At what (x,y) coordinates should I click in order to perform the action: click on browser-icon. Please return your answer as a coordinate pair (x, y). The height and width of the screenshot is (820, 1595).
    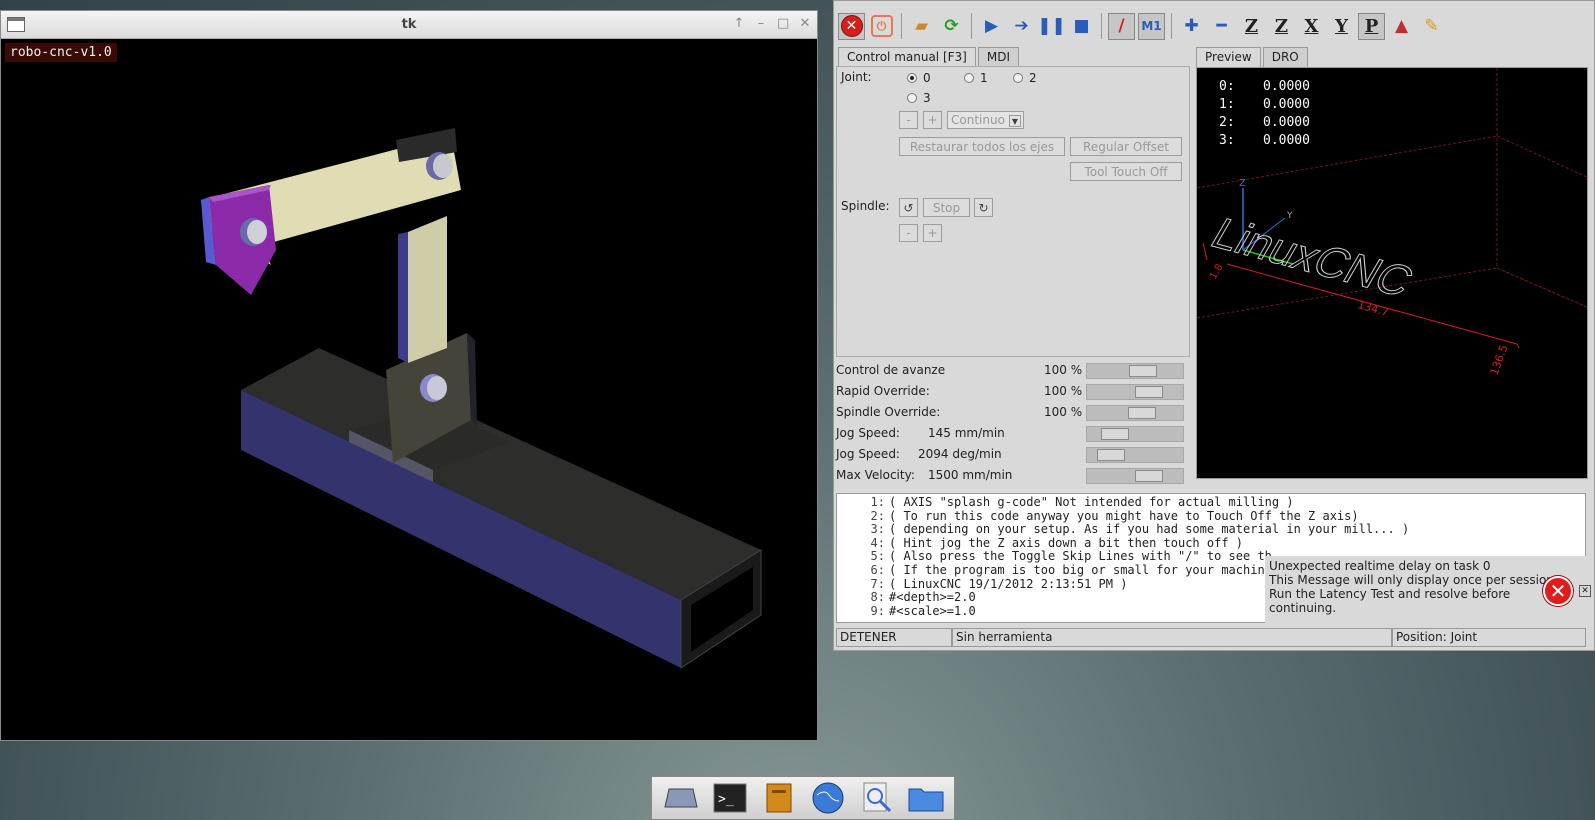
    Looking at the image, I should click on (828, 798).